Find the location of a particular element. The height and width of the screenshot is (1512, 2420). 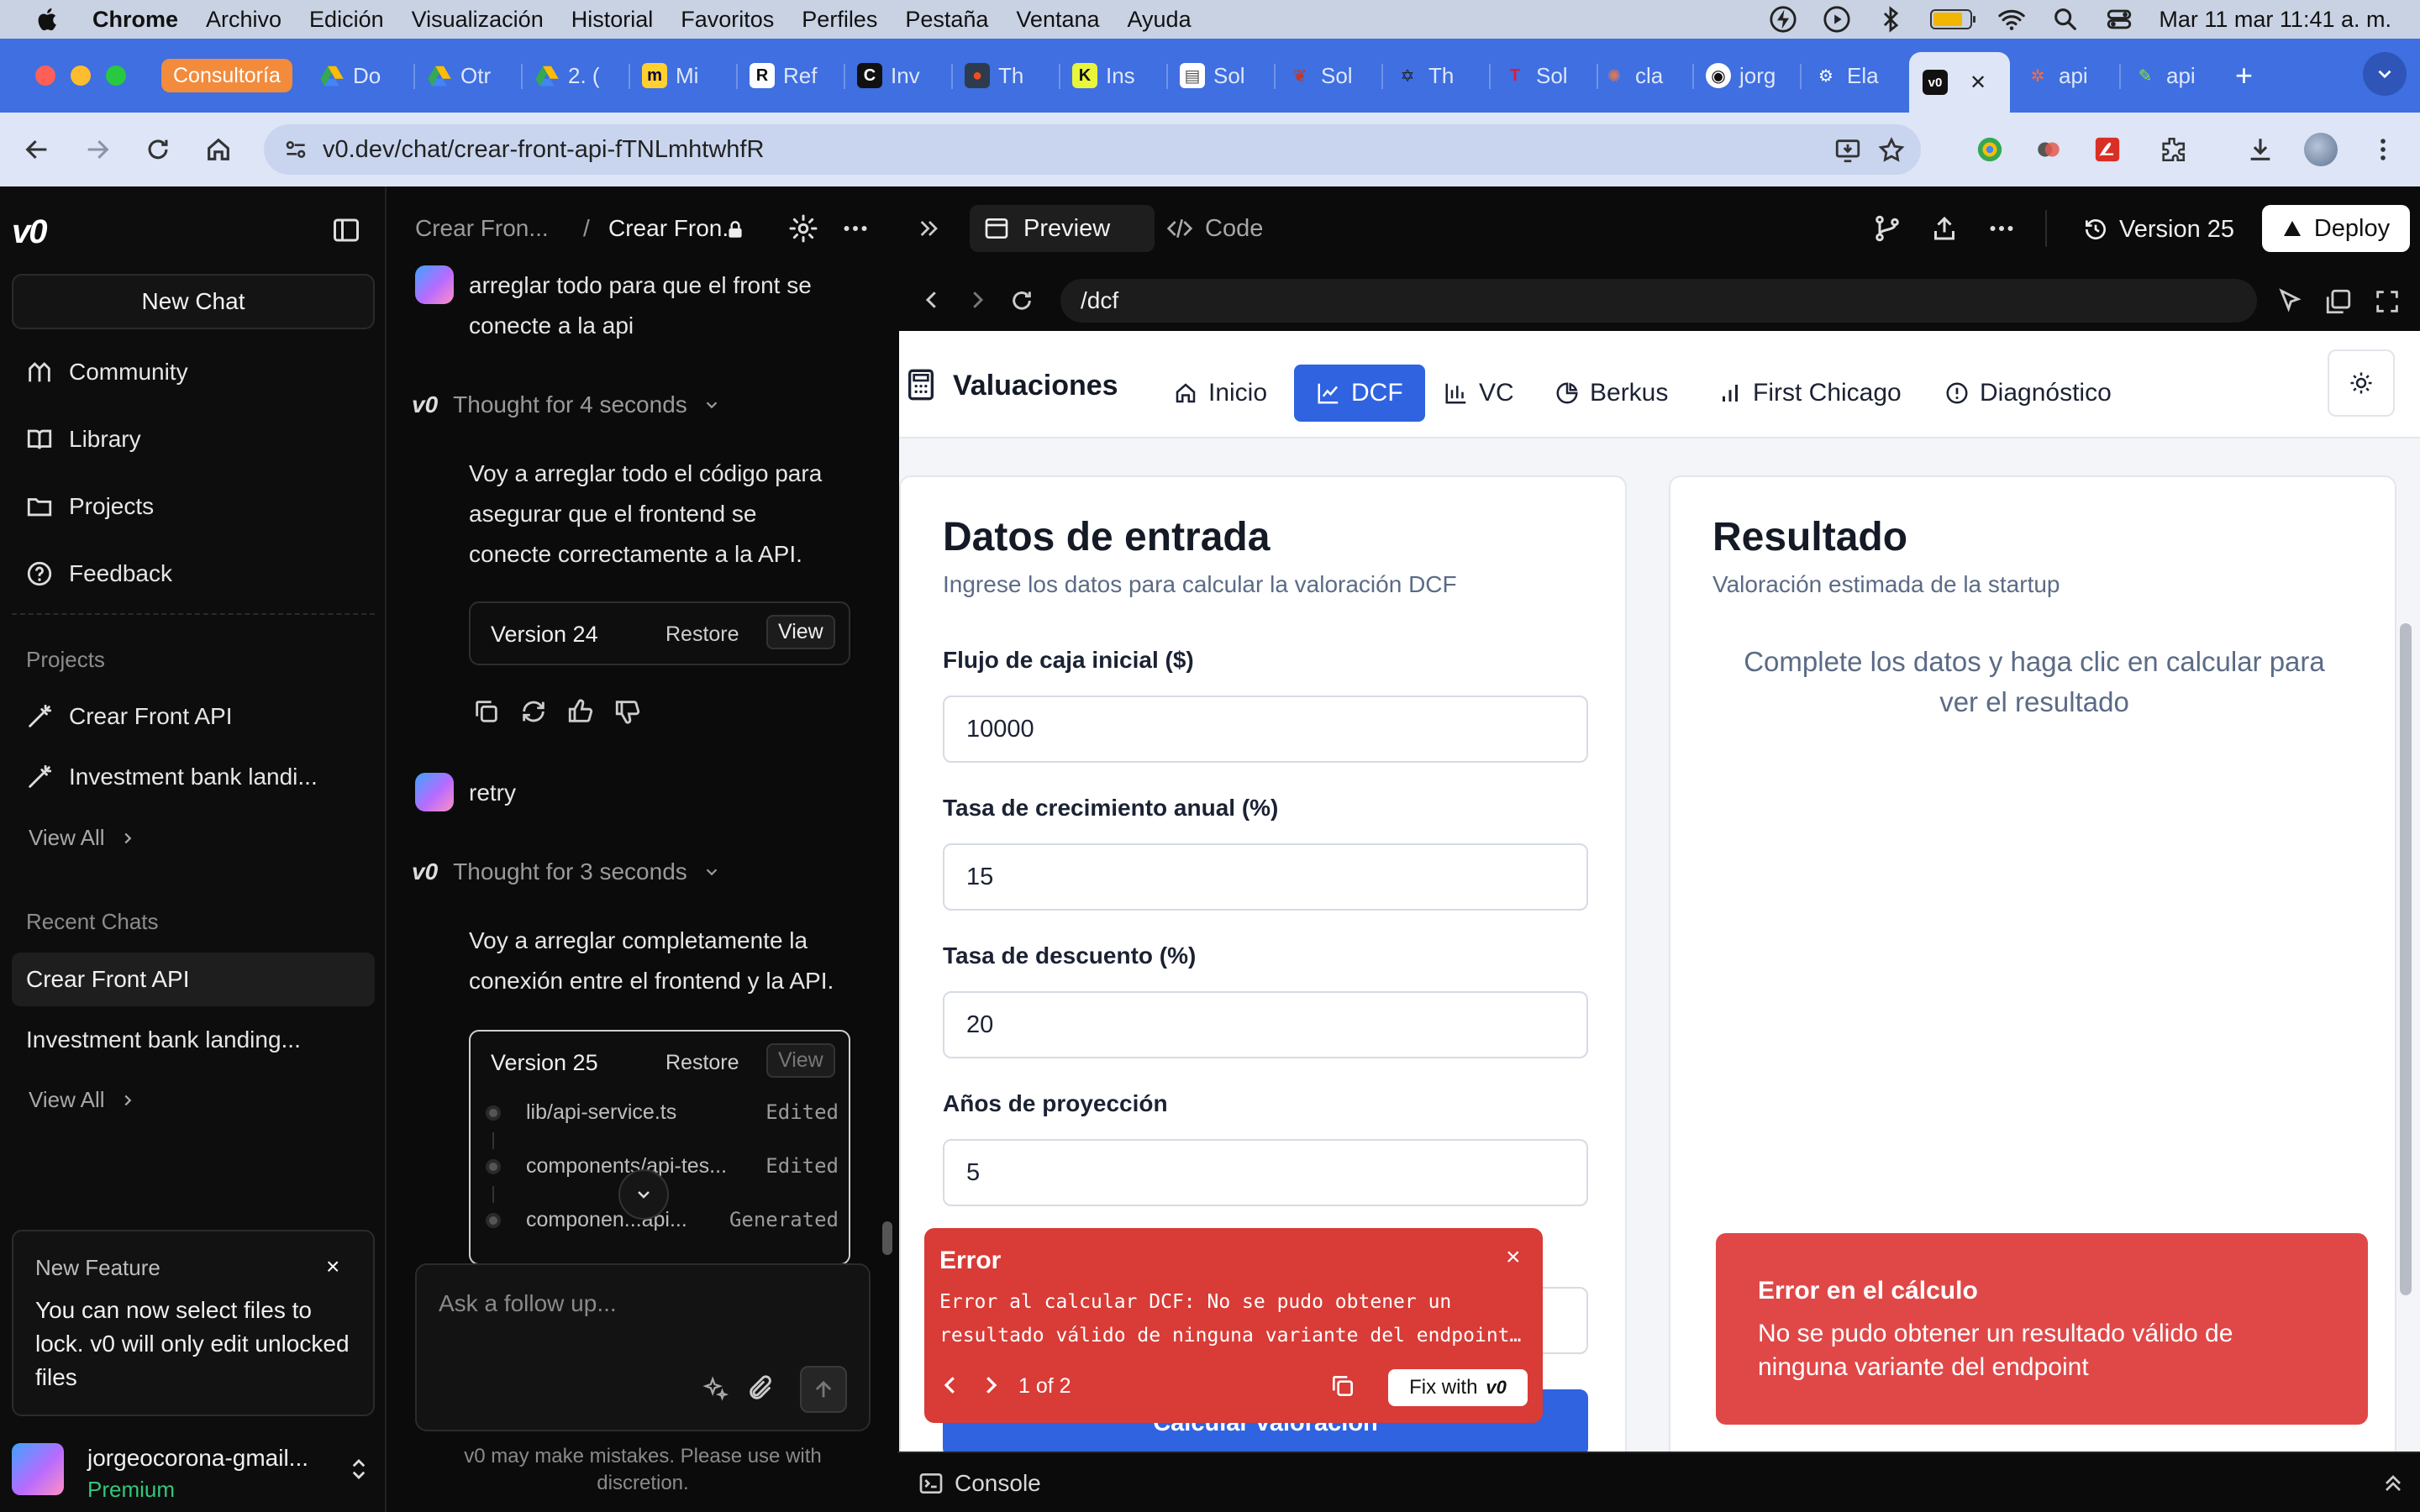

tab-preview: Preview is located at coordinates (1062, 228).